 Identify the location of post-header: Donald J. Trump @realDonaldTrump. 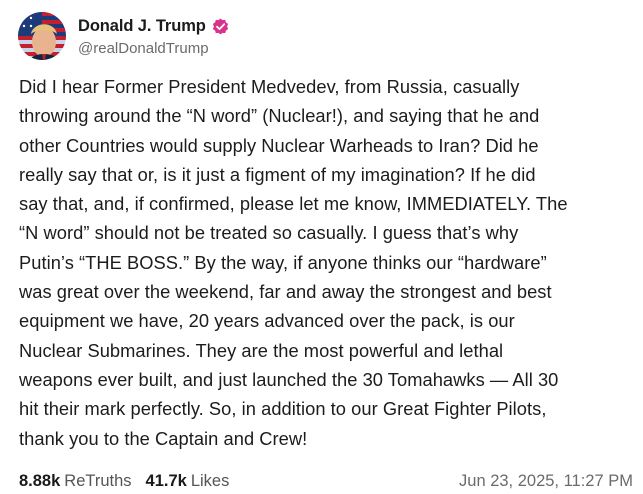
(123, 36).